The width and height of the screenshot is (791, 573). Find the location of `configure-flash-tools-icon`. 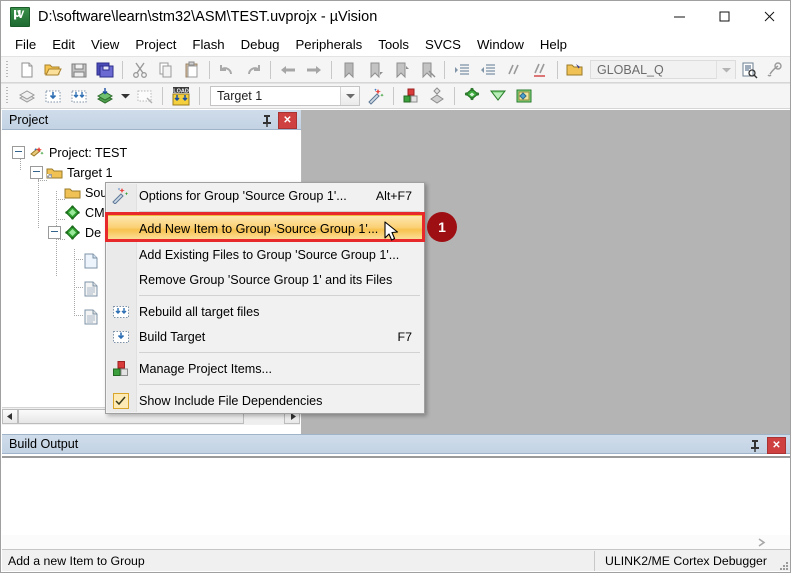

configure-flash-tools-icon is located at coordinates (524, 96).